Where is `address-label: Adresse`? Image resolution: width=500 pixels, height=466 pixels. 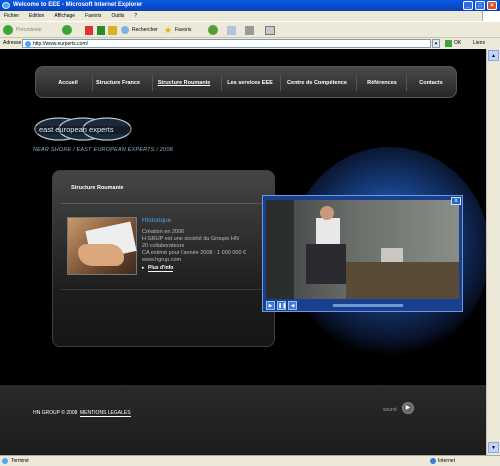 address-label: Adresse is located at coordinates (12, 43).